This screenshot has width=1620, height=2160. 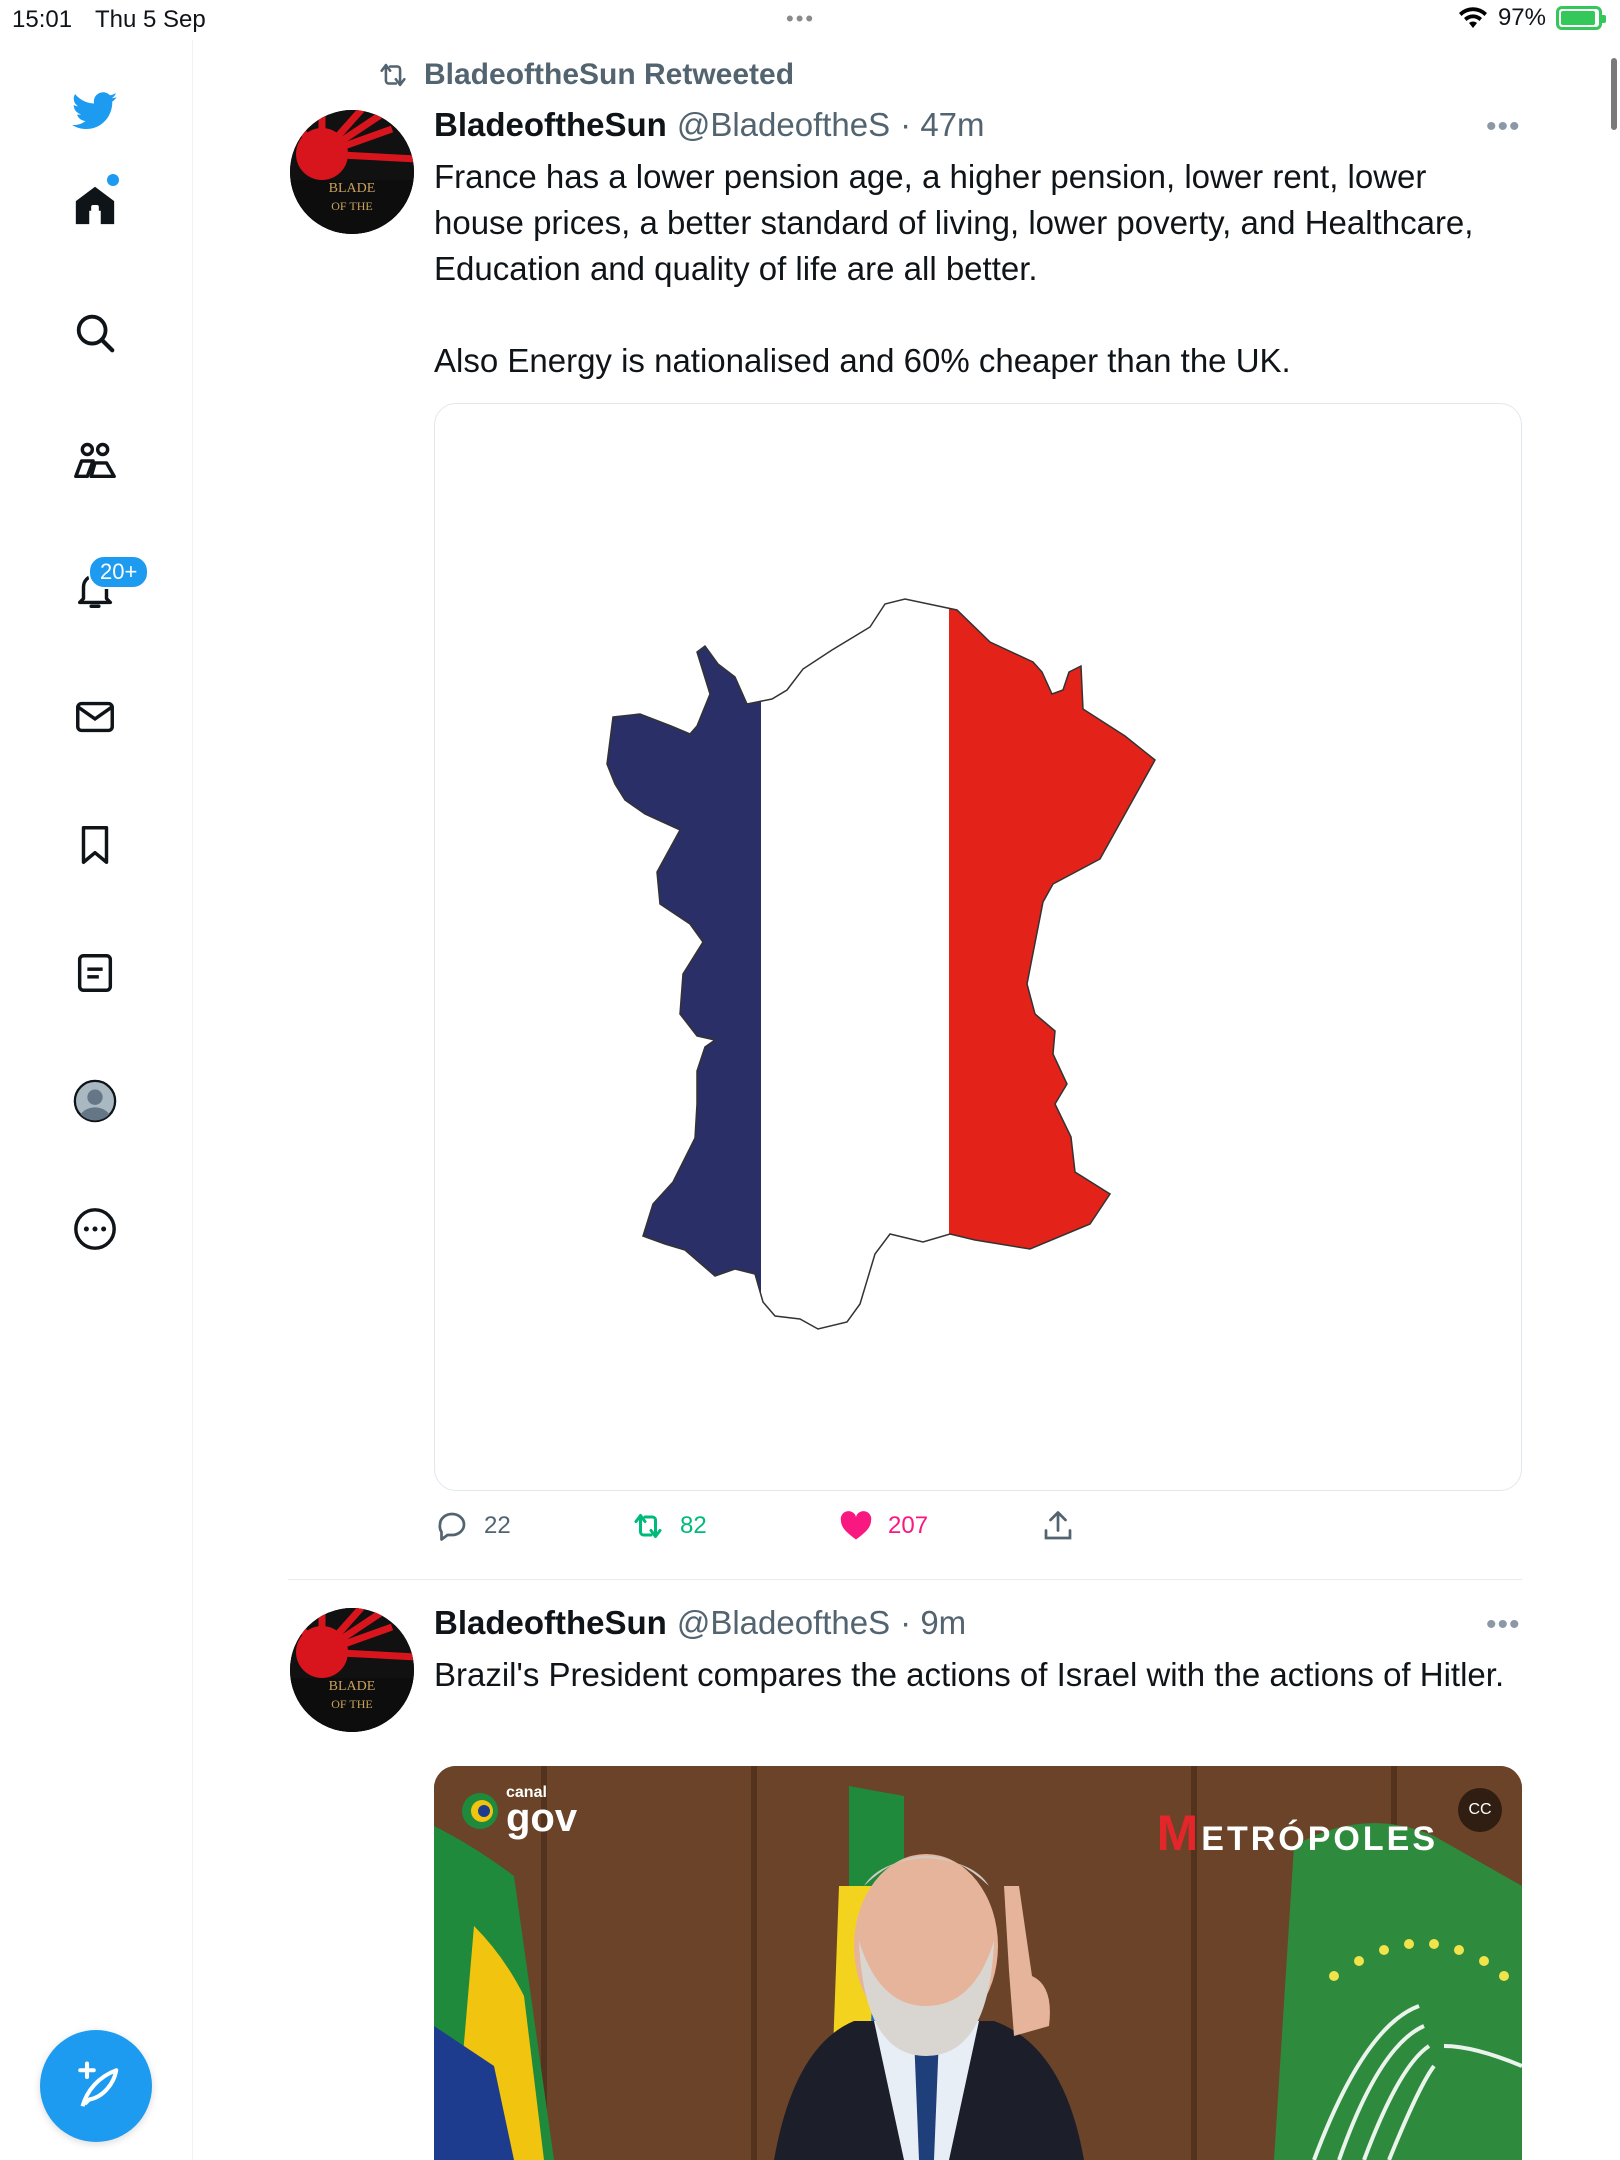 I want to click on captions-icon: CC, so click(x=1480, y=1810).